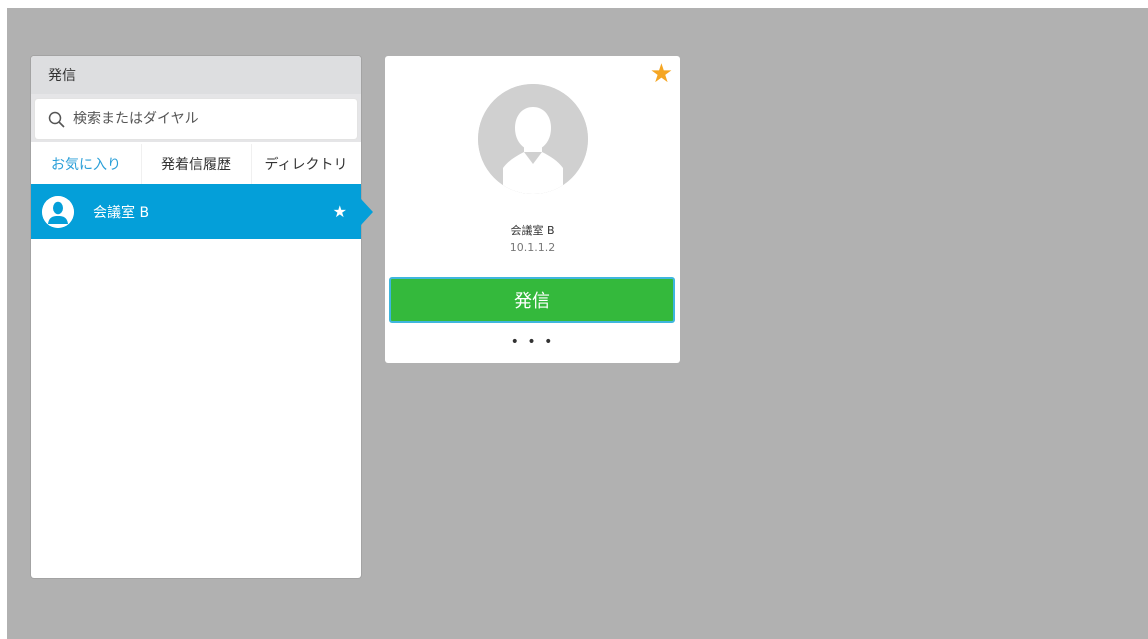 The height and width of the screenshot is (639, 1148). Describe the element at coordinates (532, 247) in the screenshot. I see `contact-address: 10.1.1.2` at that location.